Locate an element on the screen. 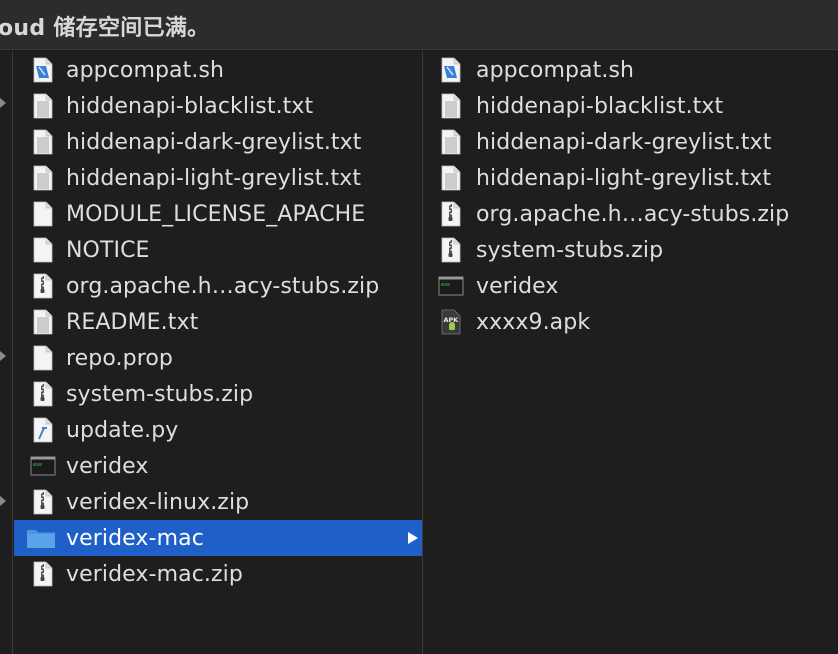 The width and height of the screenshot is (838, 654). file-row: MODULE_LICENSE_APACHE is located at coordinates (218, 214).